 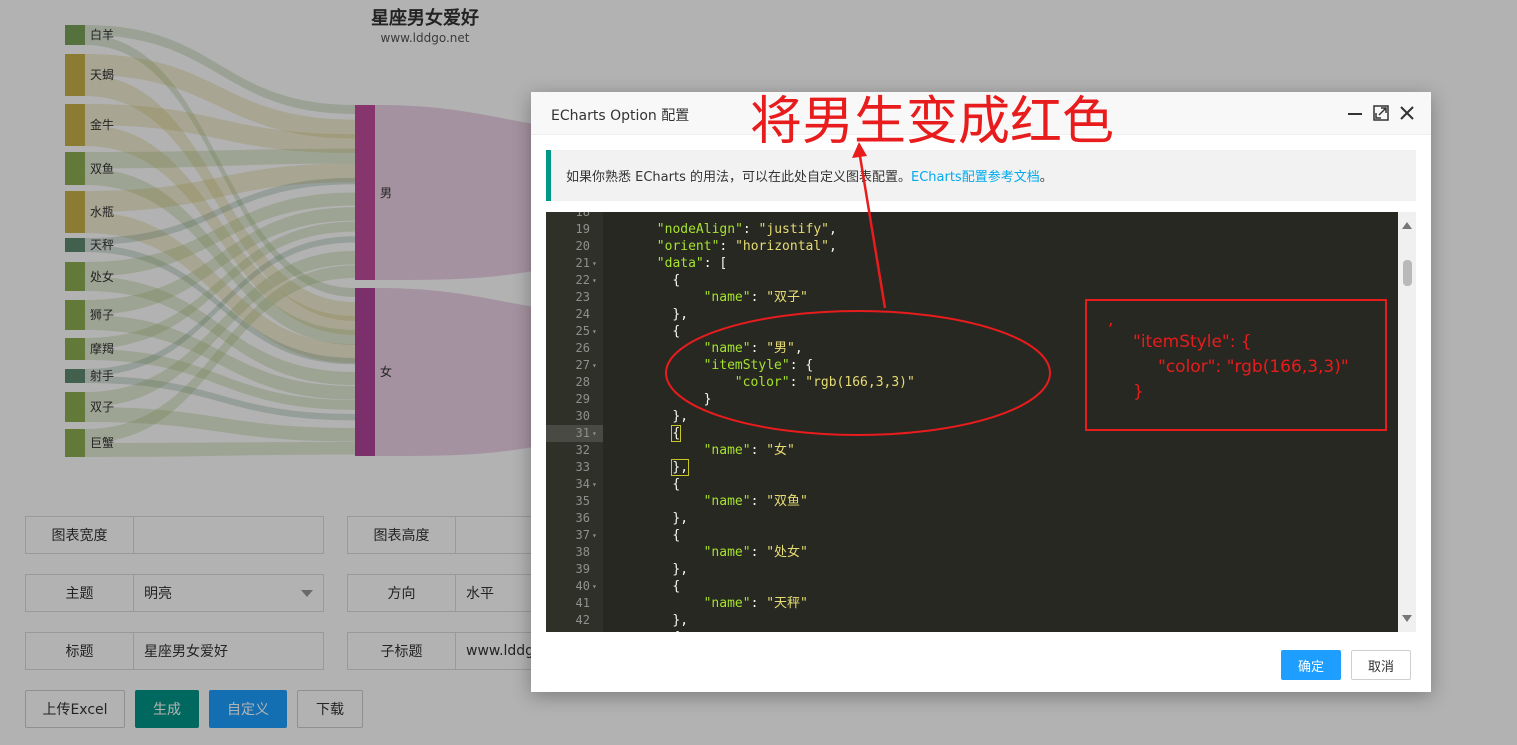 I want to click on annotation-comma: ,, so click(x=1111, y=320).